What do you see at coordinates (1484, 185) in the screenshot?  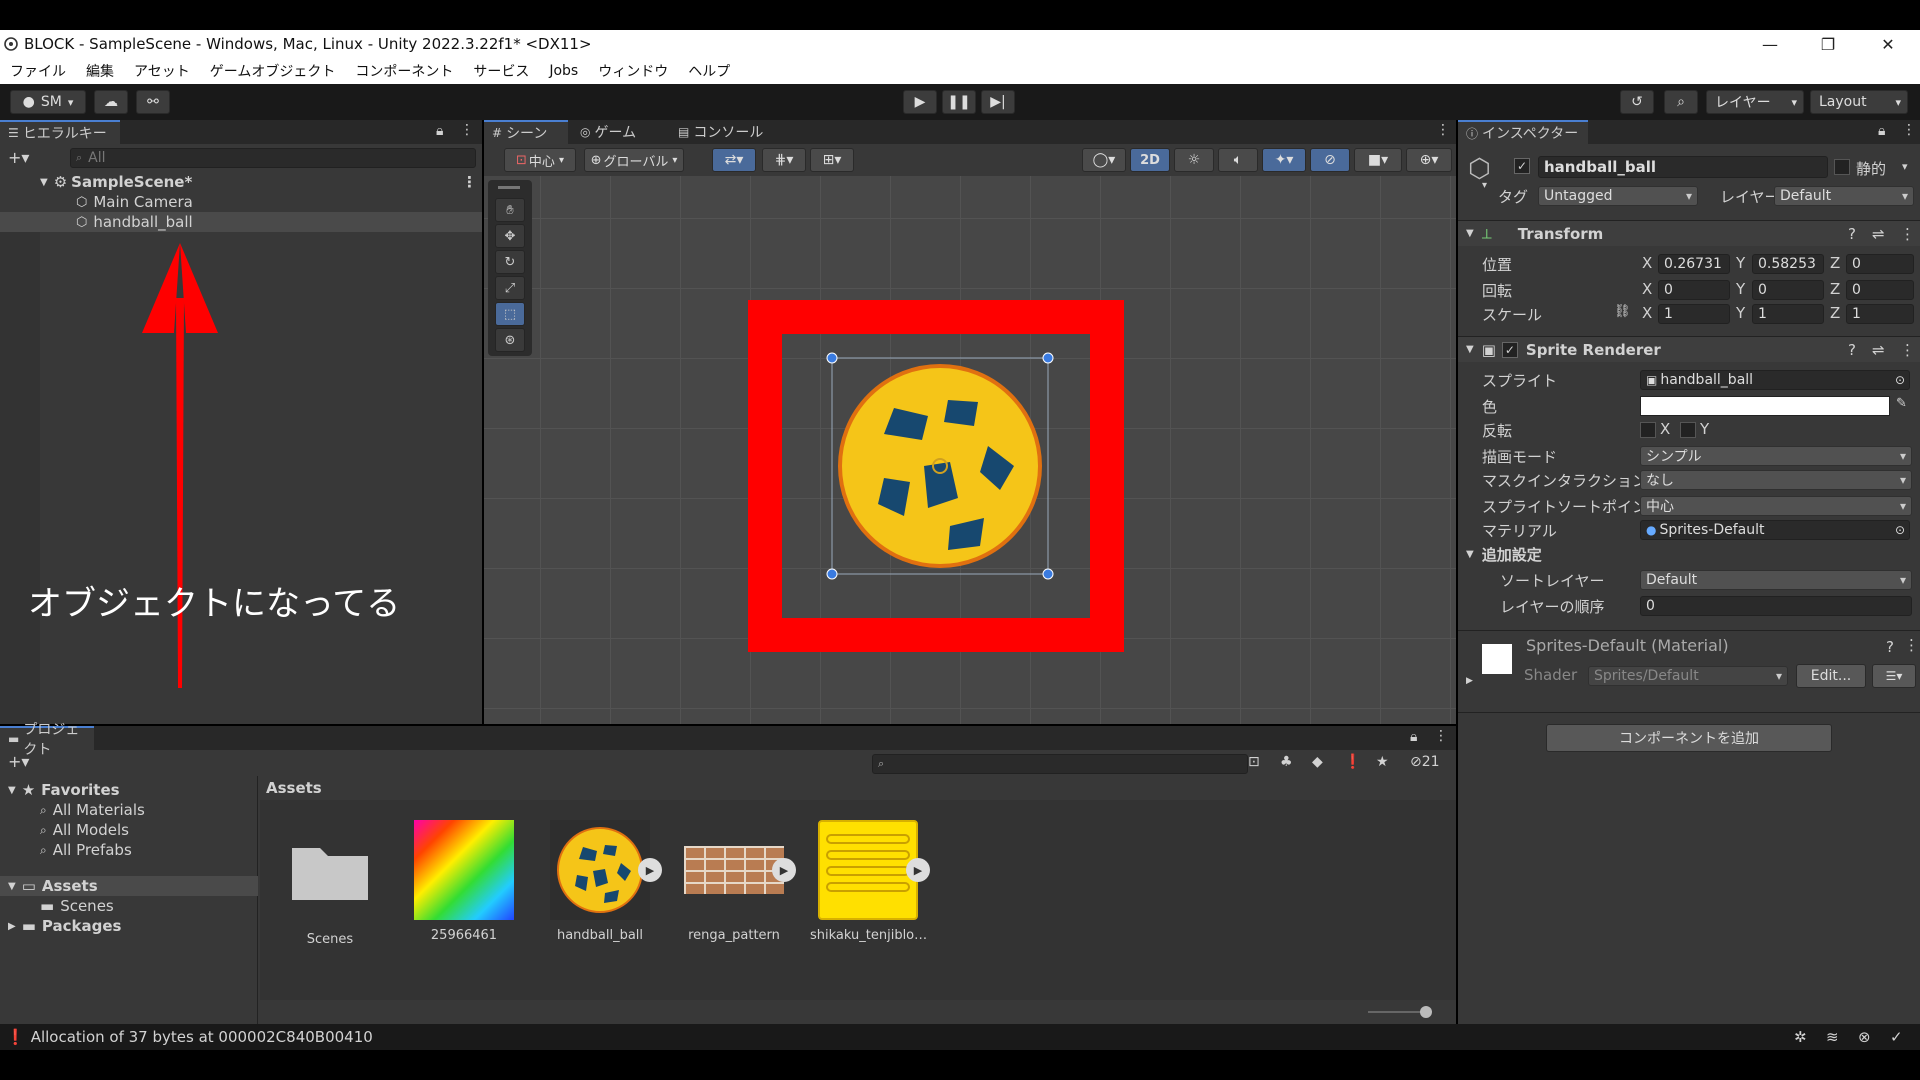 I see `chevron-down-icon: ▾` at bounding box center [1484, 185].